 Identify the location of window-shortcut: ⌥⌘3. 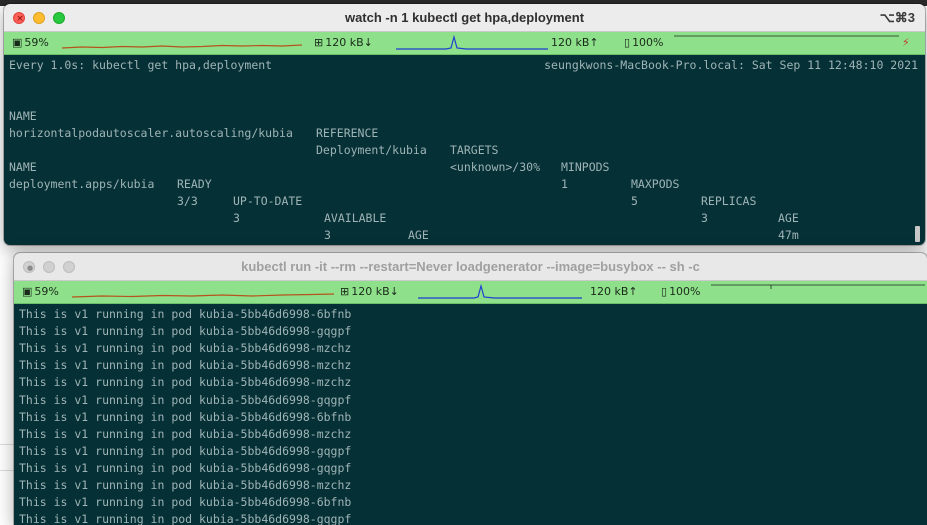
(897, 17).